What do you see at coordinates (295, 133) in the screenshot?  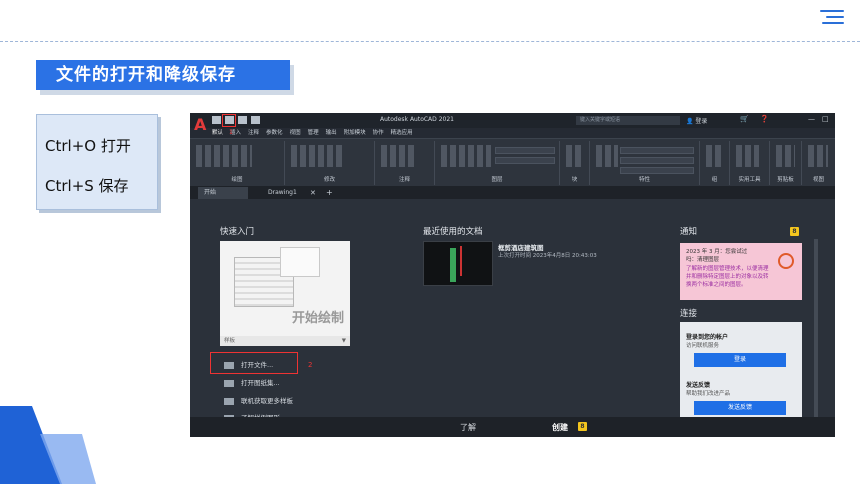 I see `menu-tab-view: 视图` at bounding box center [295, 133].